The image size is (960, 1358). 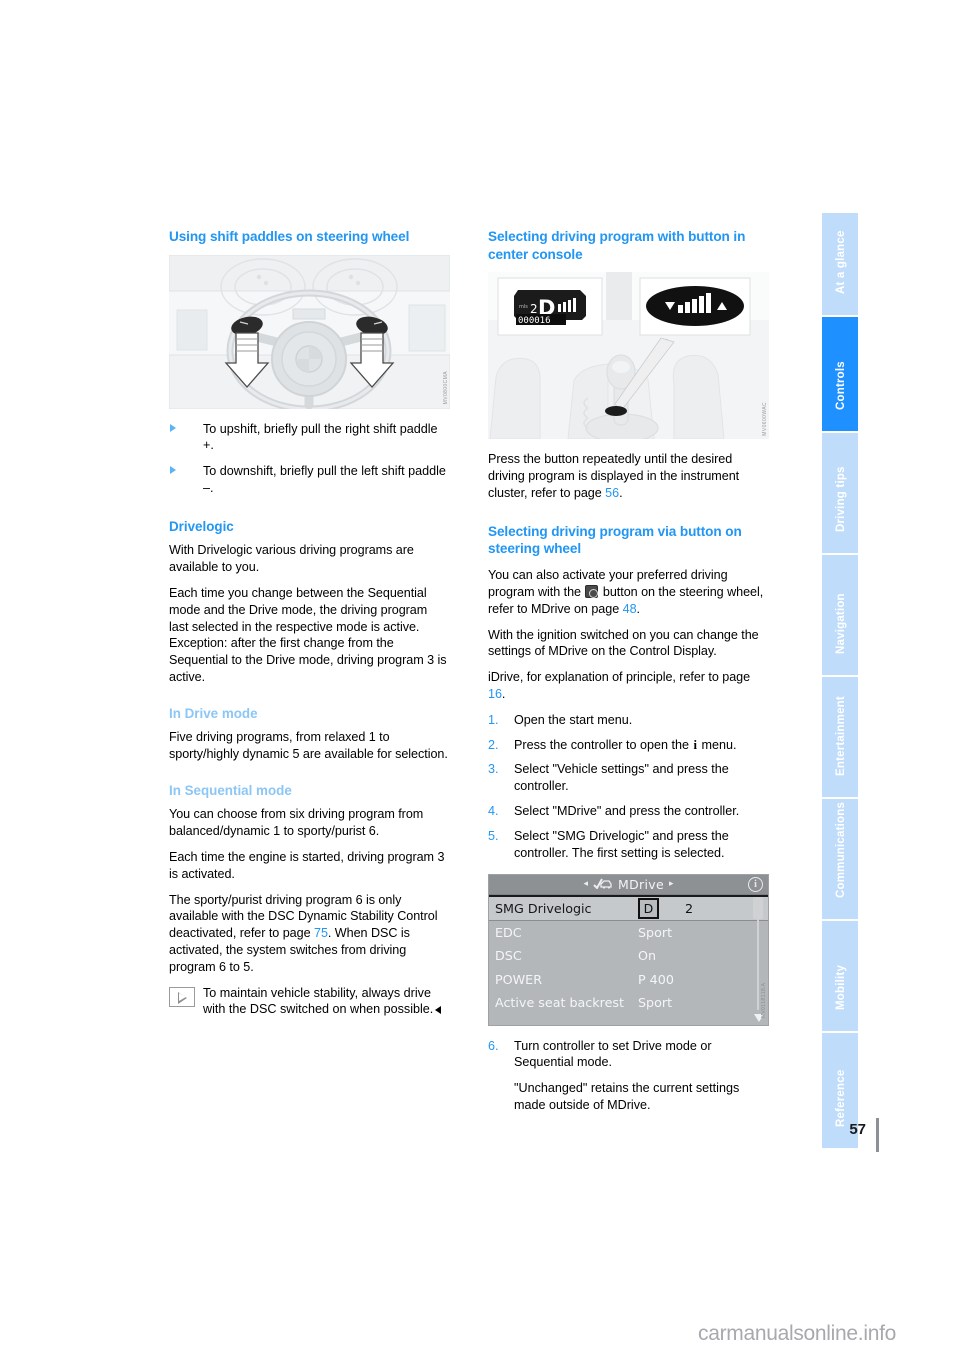 I want to click on sw-text-part-3: ., so click(x=638, y=608).